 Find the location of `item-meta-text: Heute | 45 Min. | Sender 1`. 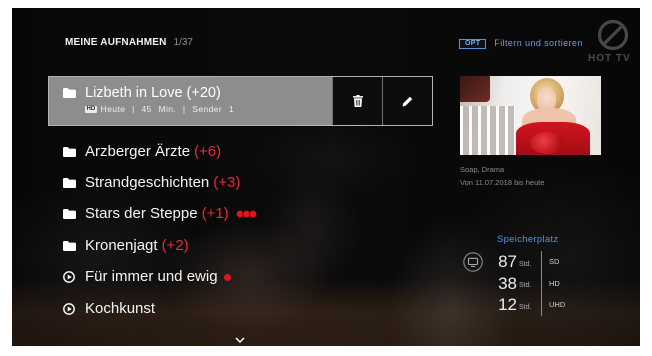

item-meta-text: Heute | 45 Min. | Sender 1 is located at coordinates (167, 109).